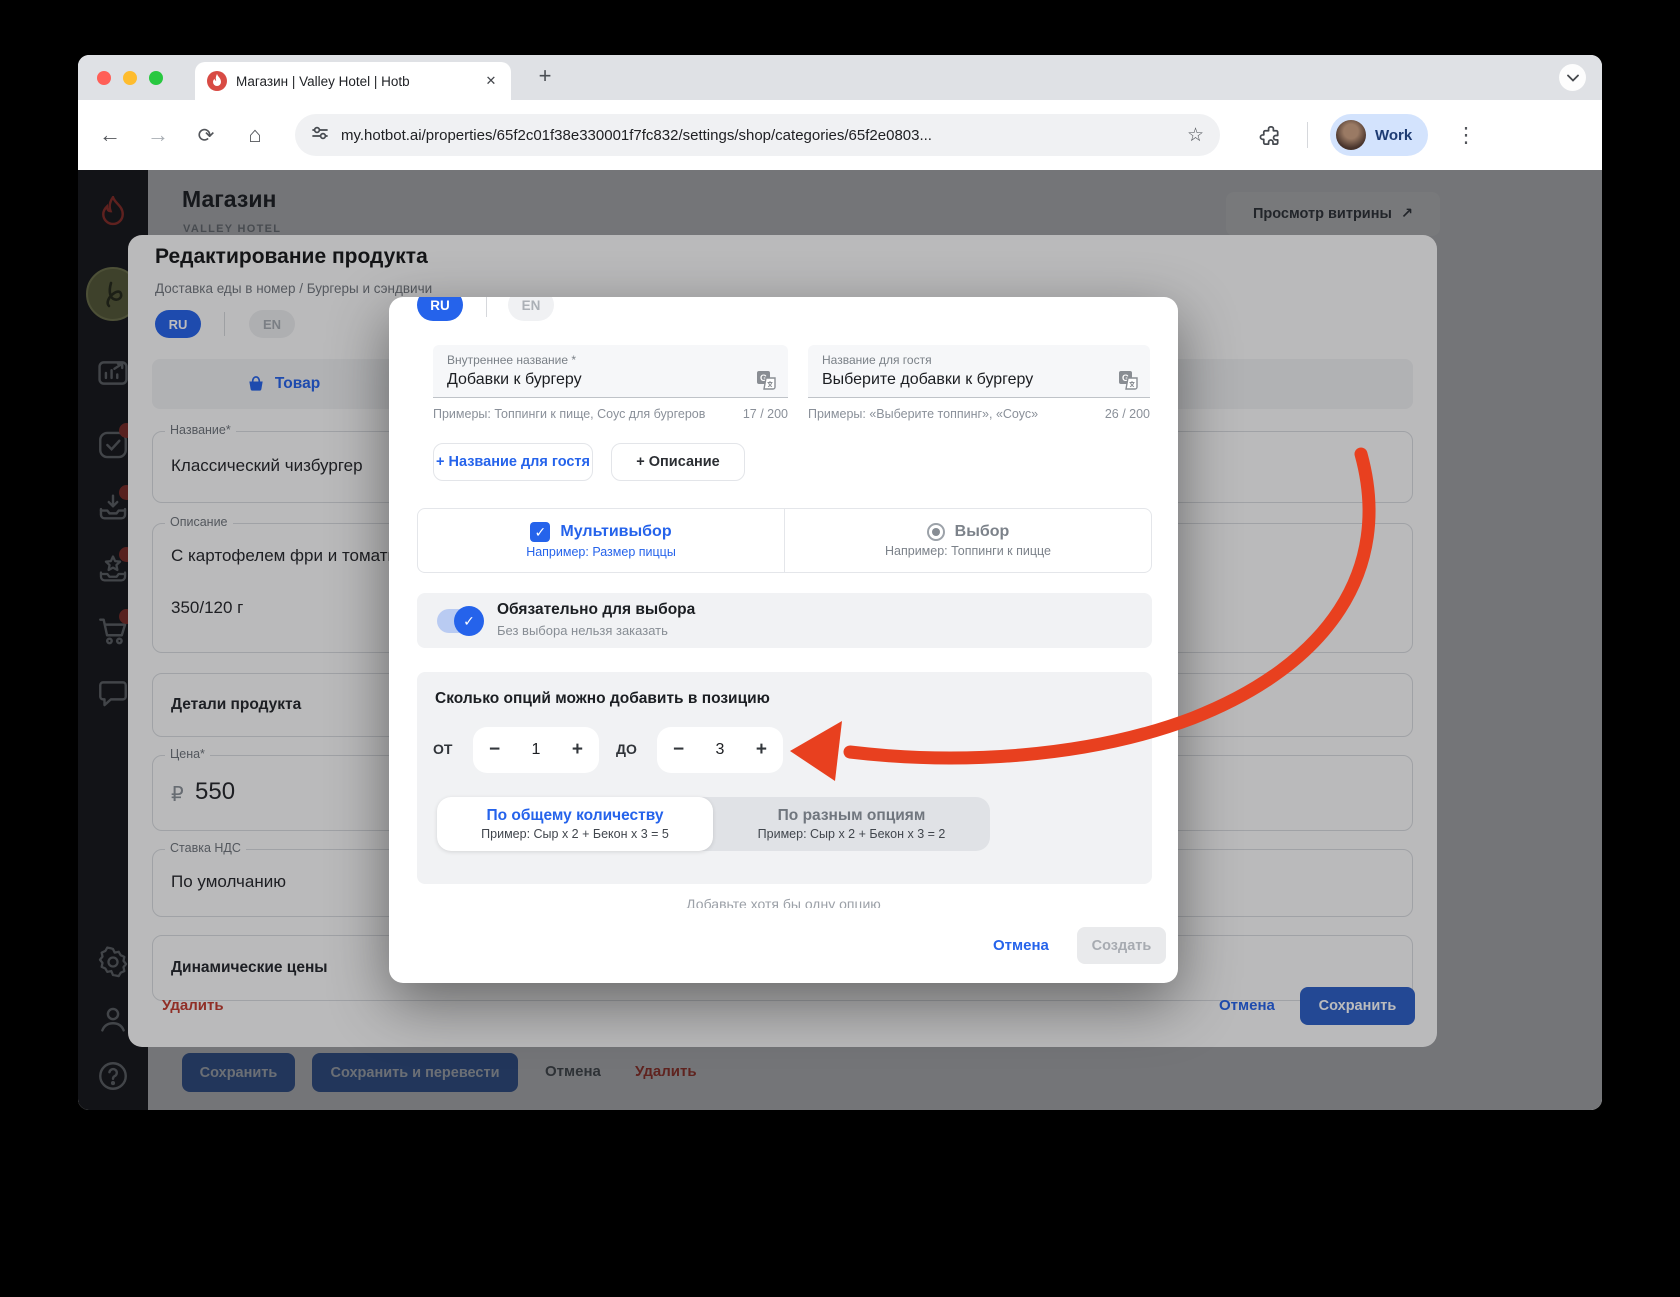  What do you see at coordinates (601, 552) in the screenshot?
I see `multi-choice-hint: Например: Размер пиццы` at bounding box center [601, 552].